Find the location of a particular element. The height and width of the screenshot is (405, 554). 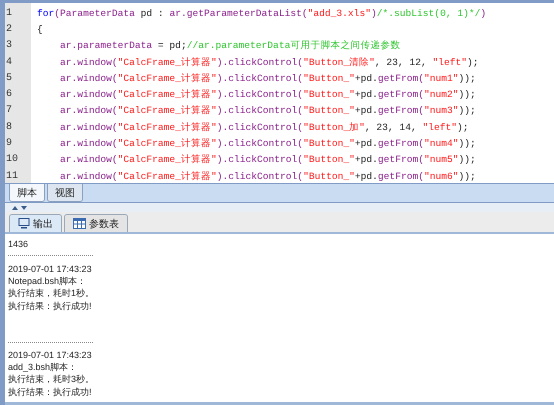

line-number: 4 is located at coordinates (9, 62).